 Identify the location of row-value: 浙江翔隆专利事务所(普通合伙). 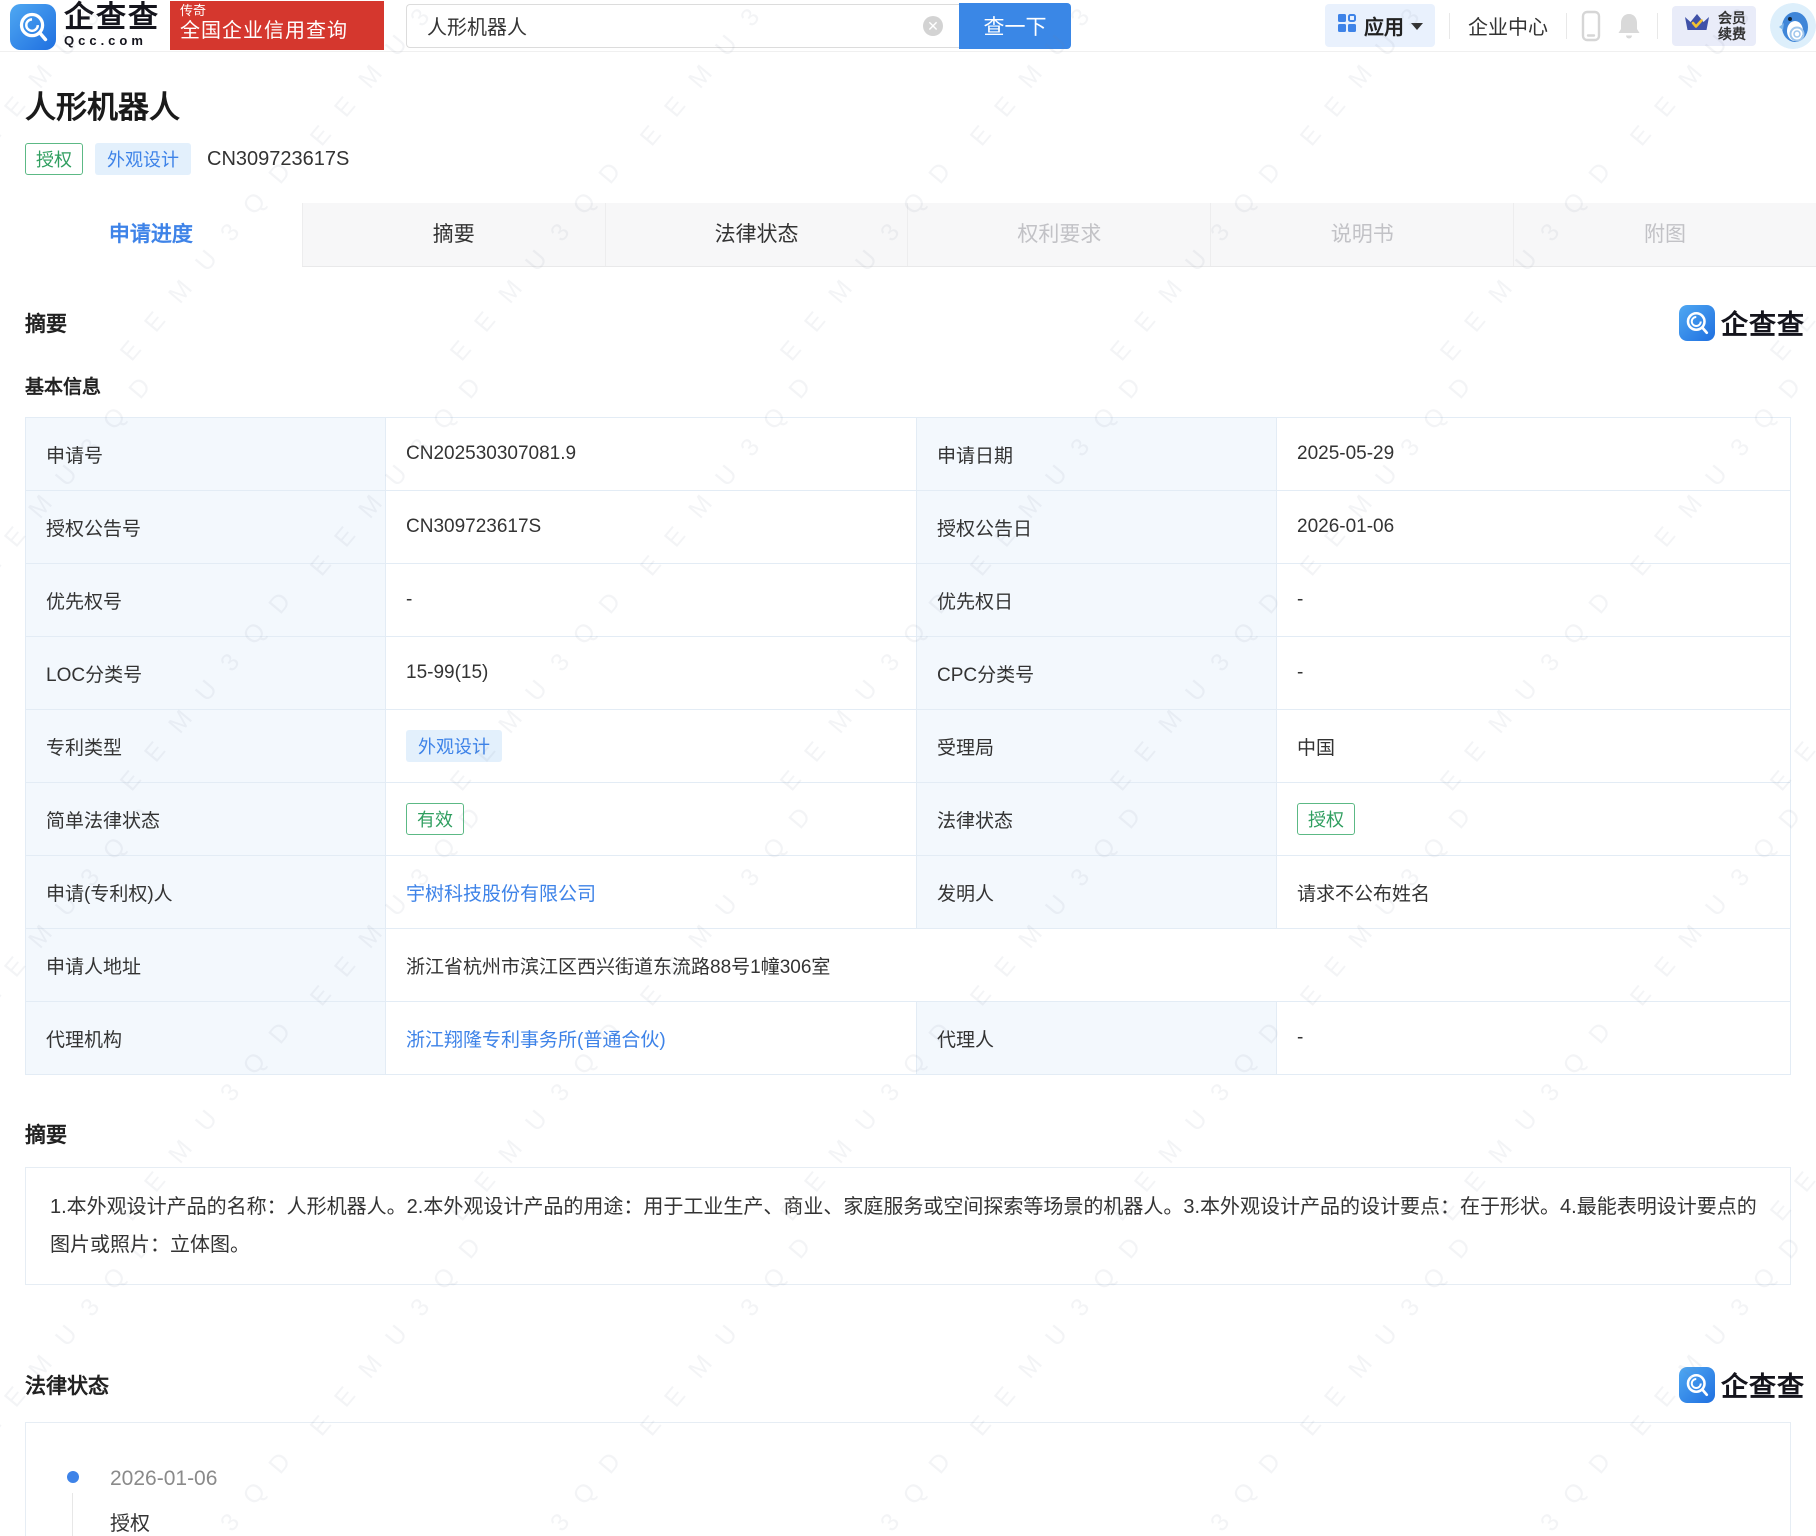
(651, 1038).